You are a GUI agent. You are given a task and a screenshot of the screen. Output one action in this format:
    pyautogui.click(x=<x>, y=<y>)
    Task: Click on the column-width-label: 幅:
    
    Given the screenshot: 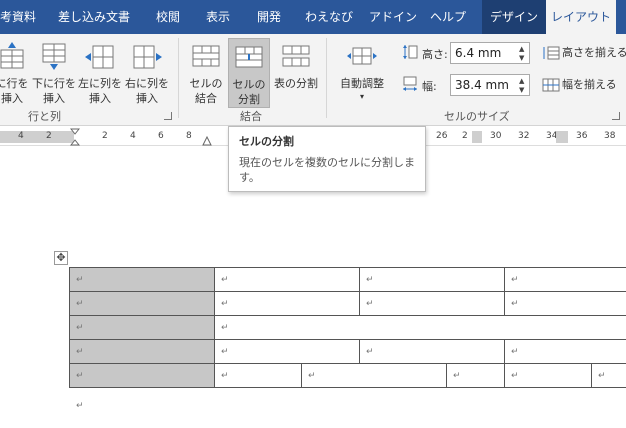 What is the action you would take?
    pyautogui.click(x=429, y=86)
    